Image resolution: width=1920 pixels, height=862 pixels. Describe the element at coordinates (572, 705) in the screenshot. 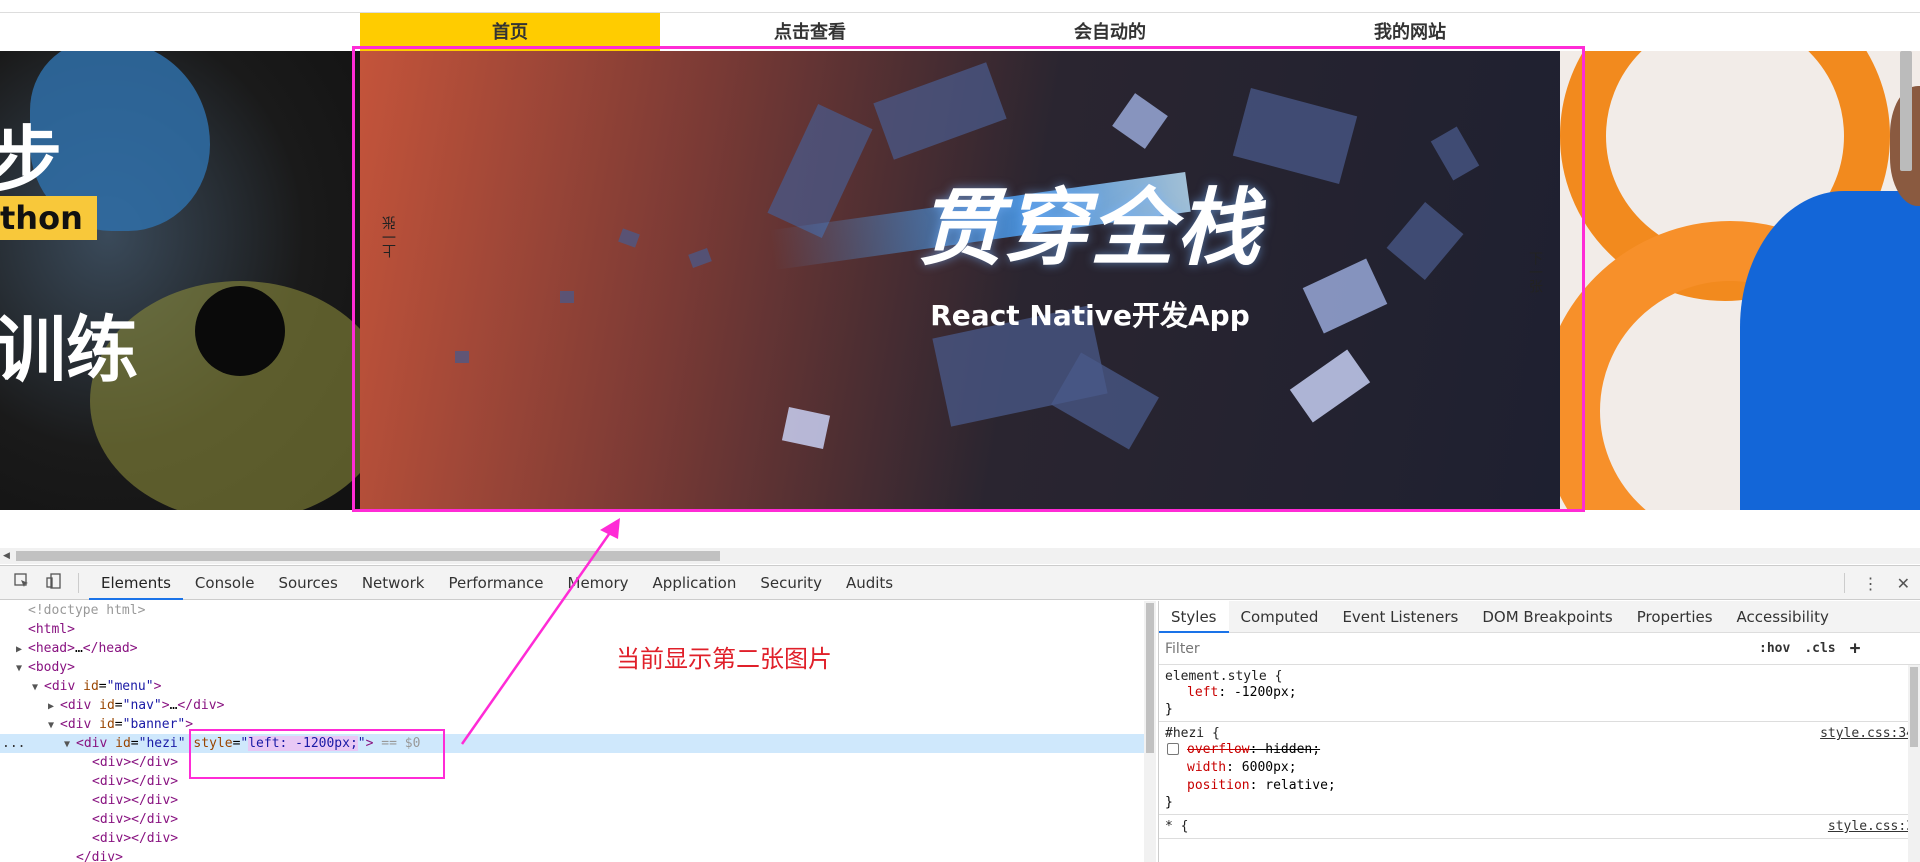

I see `dom-node-line: ▶ <div id="nav">…</div>` at that location.